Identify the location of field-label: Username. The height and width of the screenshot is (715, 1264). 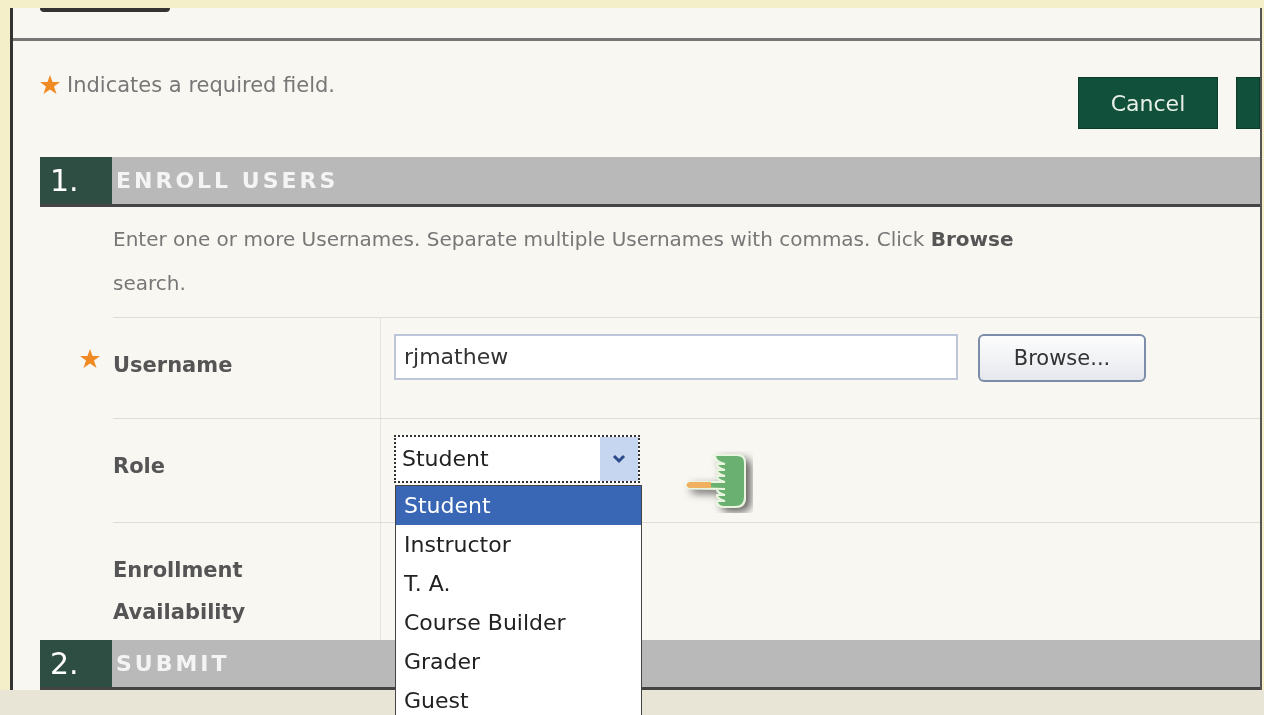
(173, 365).